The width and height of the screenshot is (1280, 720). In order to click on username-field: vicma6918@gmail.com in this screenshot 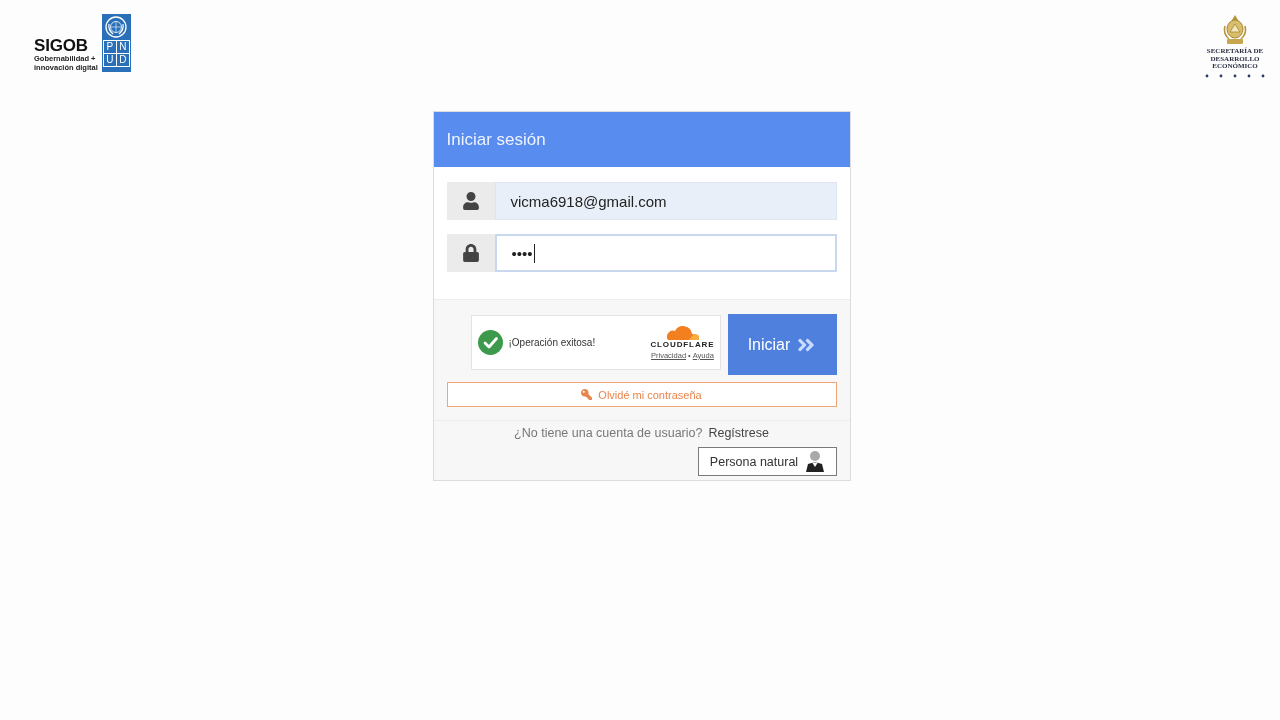, I will do `click(665, 201)`.